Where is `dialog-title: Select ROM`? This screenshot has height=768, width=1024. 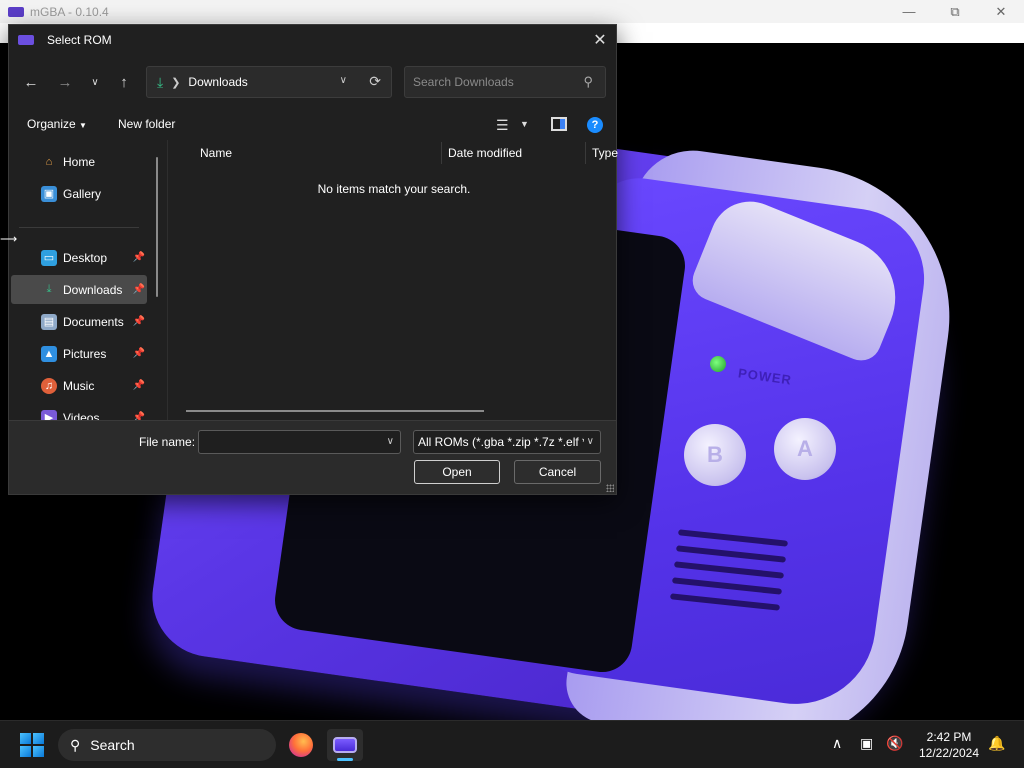 dialog-title: Select ROM is located at coordinates (79, 39).